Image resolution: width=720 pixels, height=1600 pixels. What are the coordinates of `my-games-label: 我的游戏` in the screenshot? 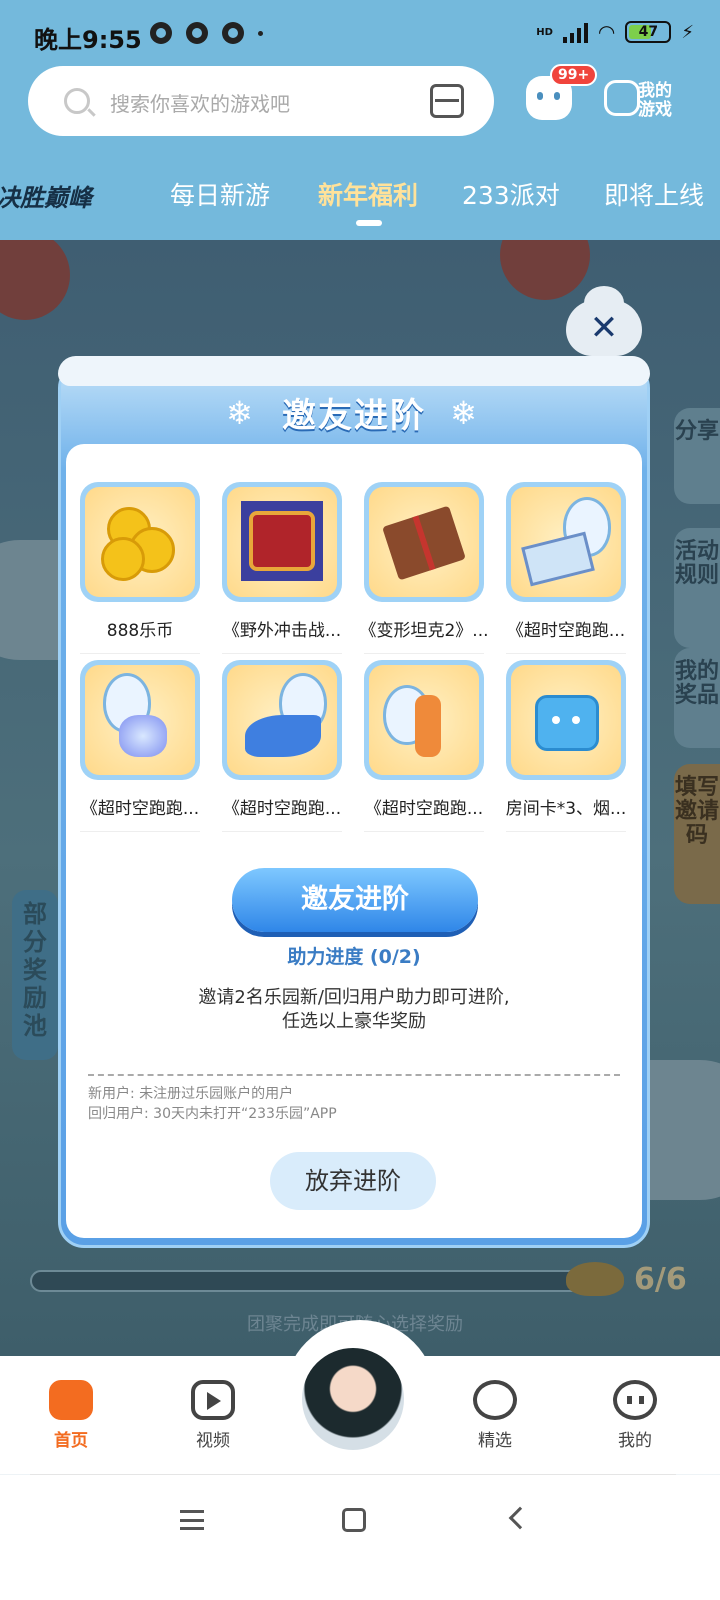 It's located at (658, 101).